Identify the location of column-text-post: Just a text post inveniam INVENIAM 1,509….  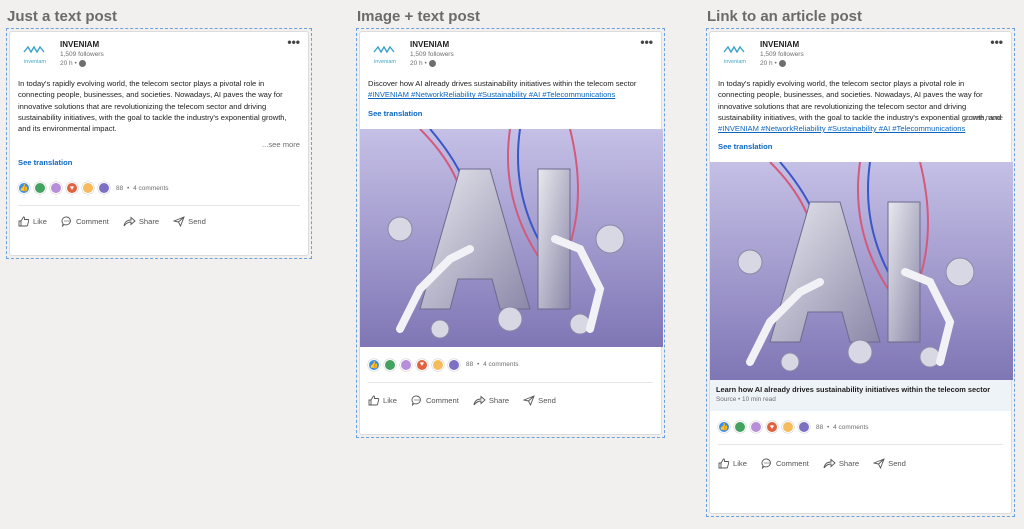
(159, 132).